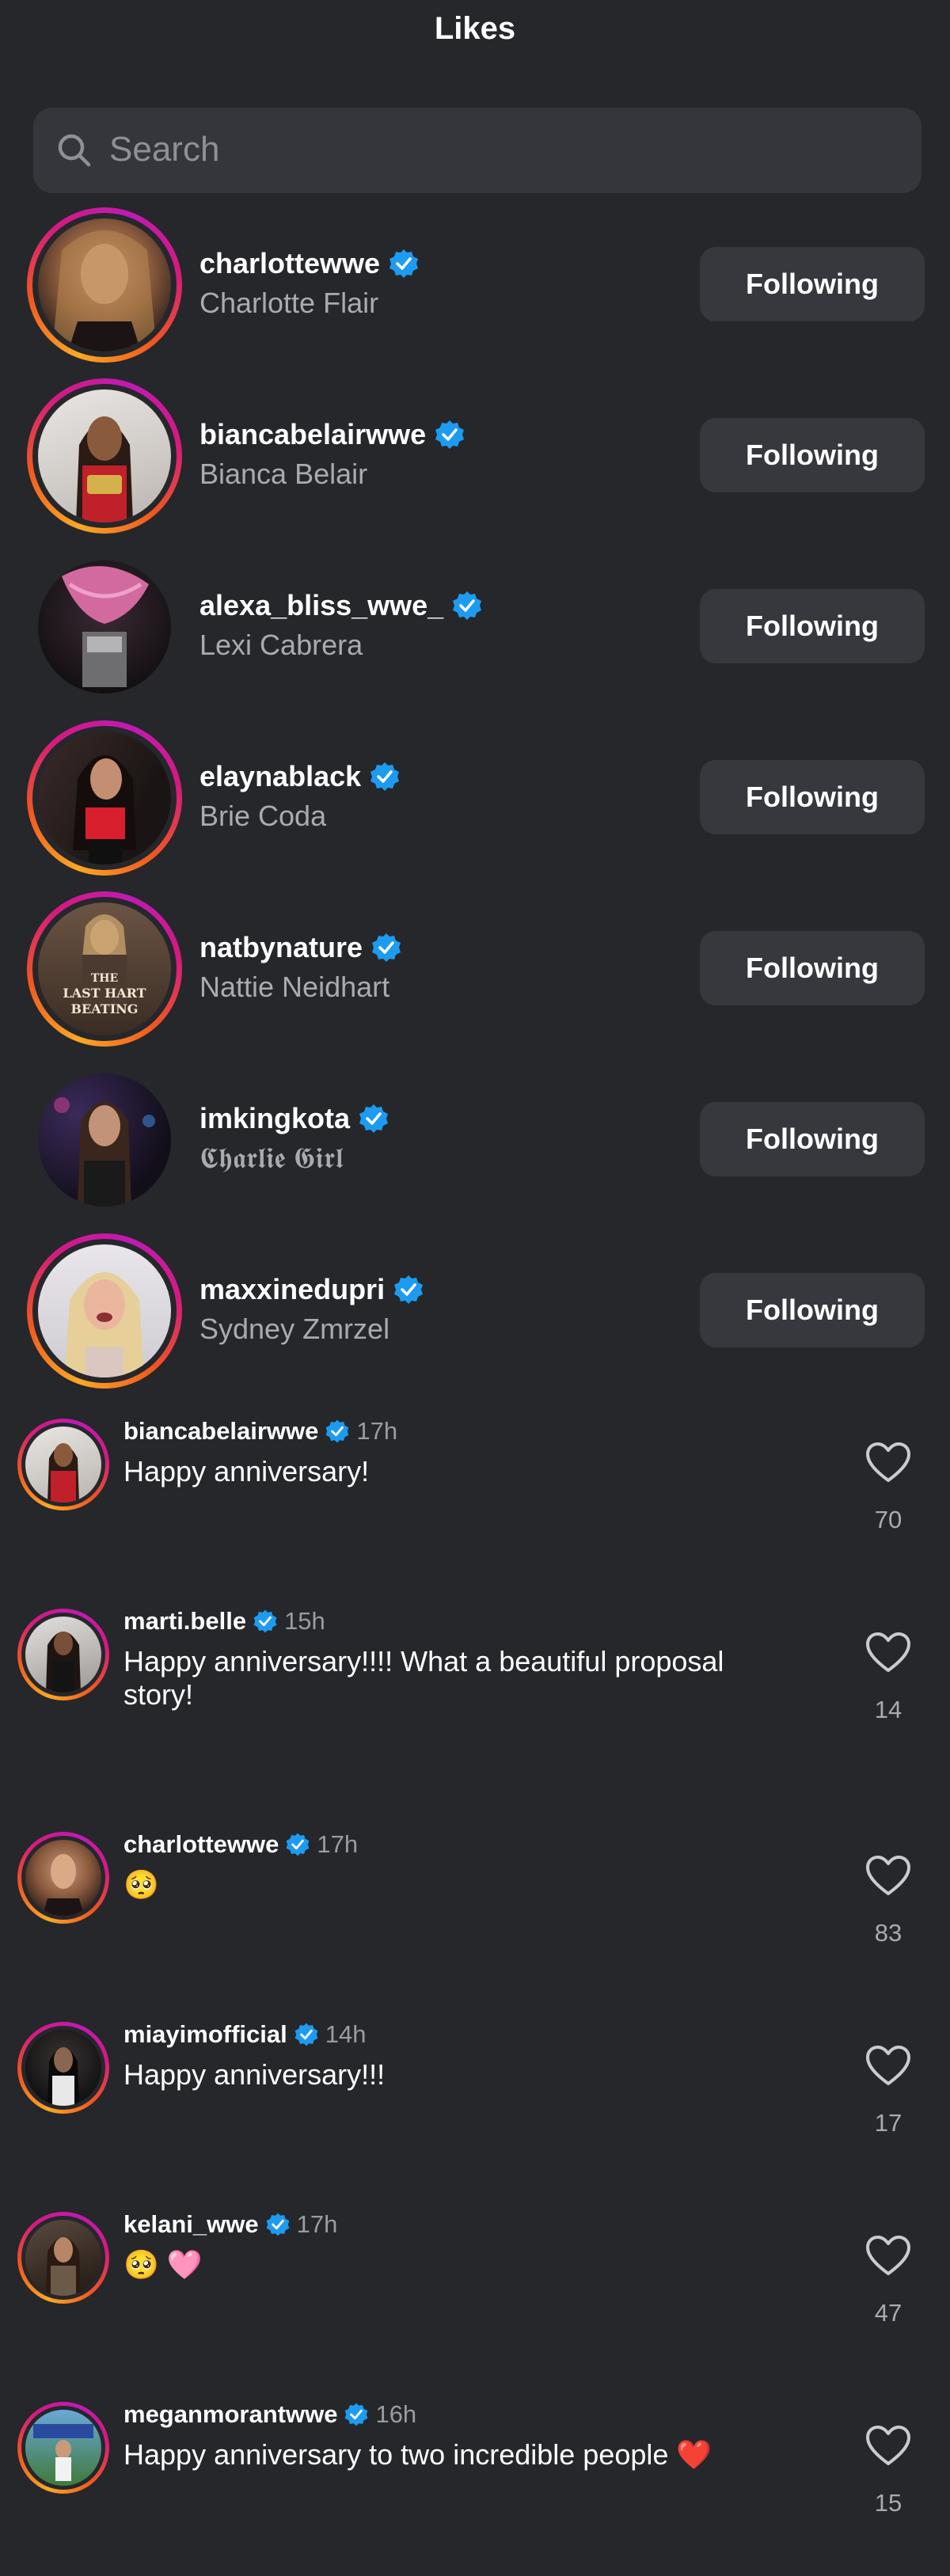  I want to click on user-row: charlottewwe Charlotte Flair Following, so click(475, 286).